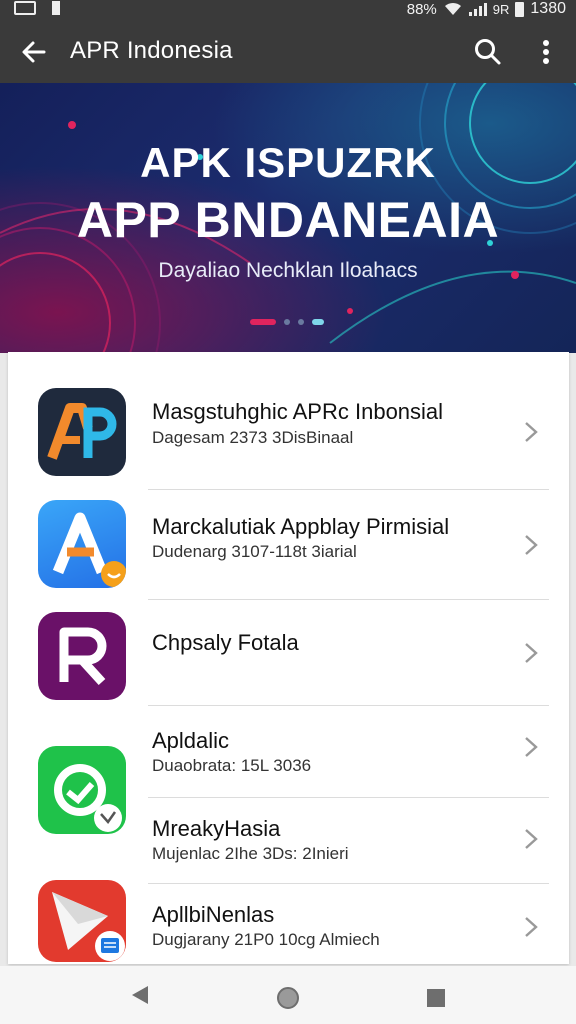 The height and width of the screenshot is (1024, 576). What do you see at coordinates (436, 998) in the screenshot?
I see `nav-recents-icon` at bounding box center [436, 998].